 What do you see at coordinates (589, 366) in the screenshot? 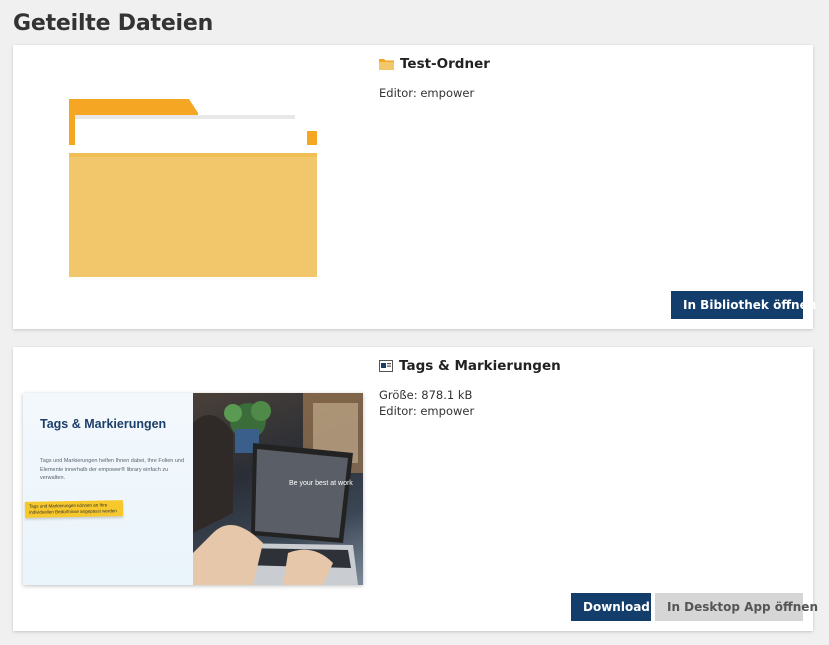
I see `file-title: Tags & Markierungen` at bounding box center [589, 366].